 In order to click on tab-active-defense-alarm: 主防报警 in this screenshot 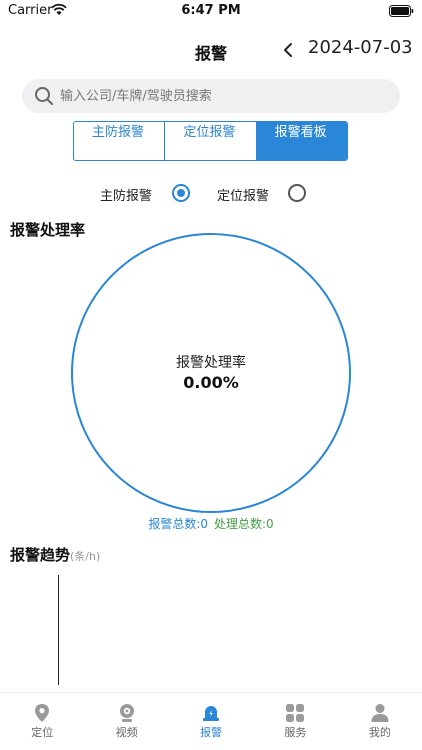, I will do `click(119, 141)`.